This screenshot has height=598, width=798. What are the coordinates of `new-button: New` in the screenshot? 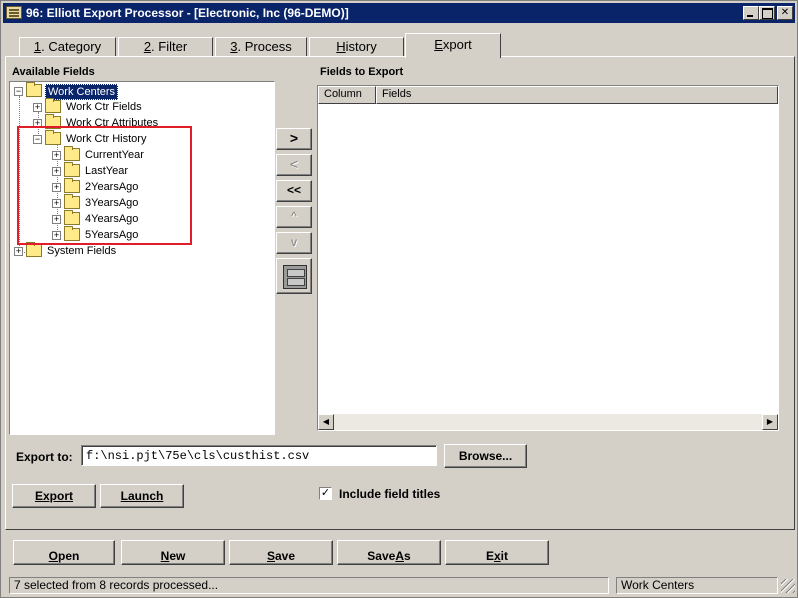 It's located at (173, 552).